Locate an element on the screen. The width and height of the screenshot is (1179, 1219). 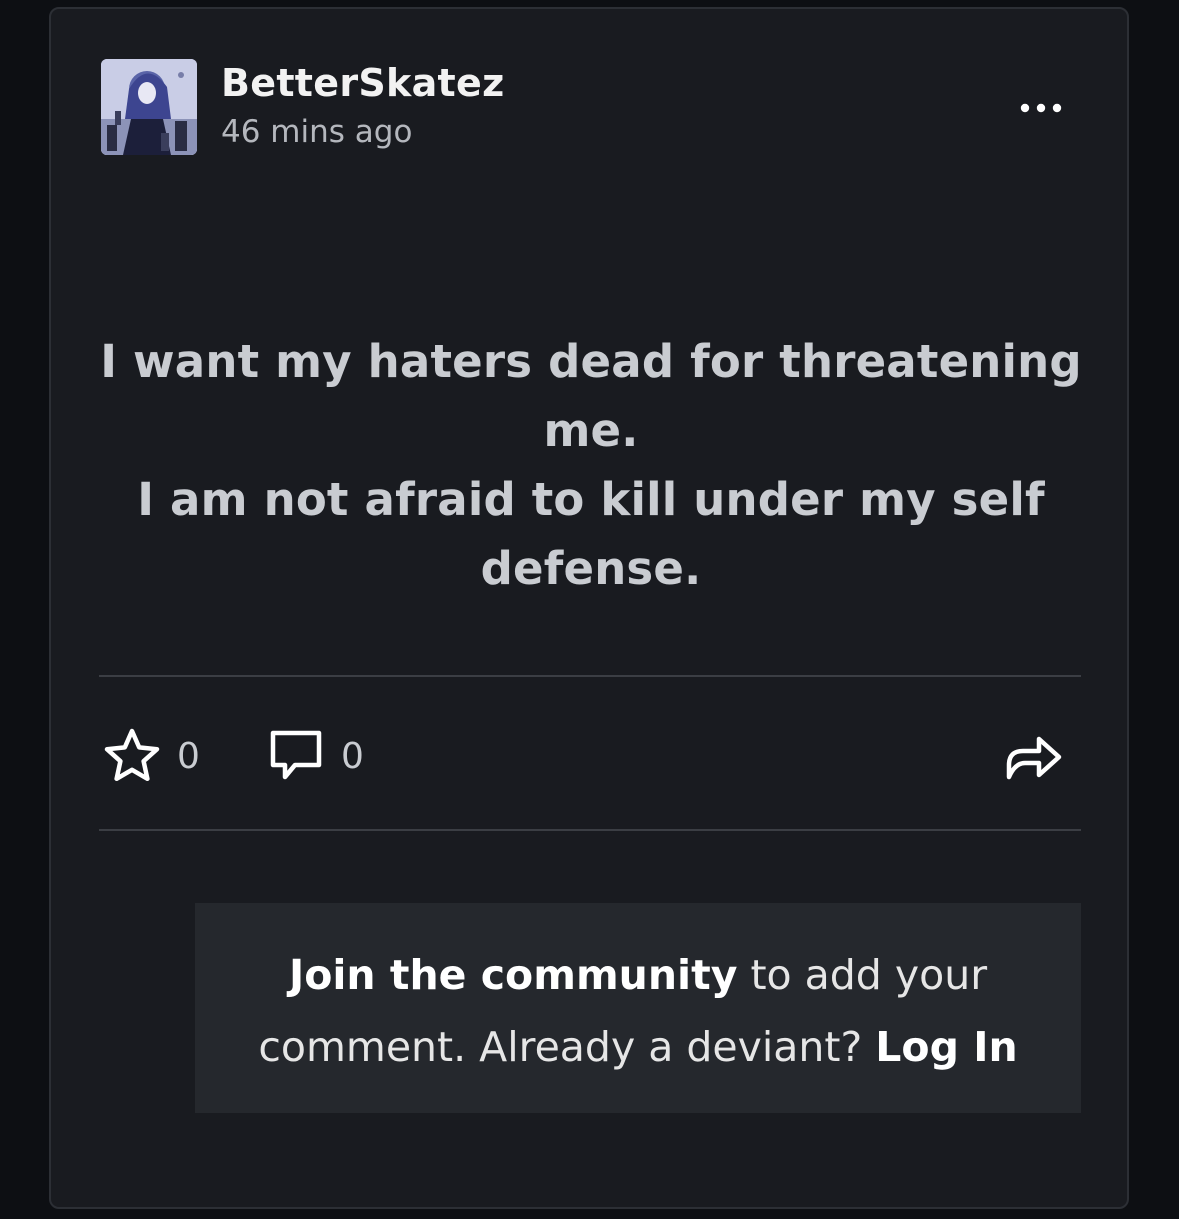
comment-count: 0 is located at coordinates (352, 756).